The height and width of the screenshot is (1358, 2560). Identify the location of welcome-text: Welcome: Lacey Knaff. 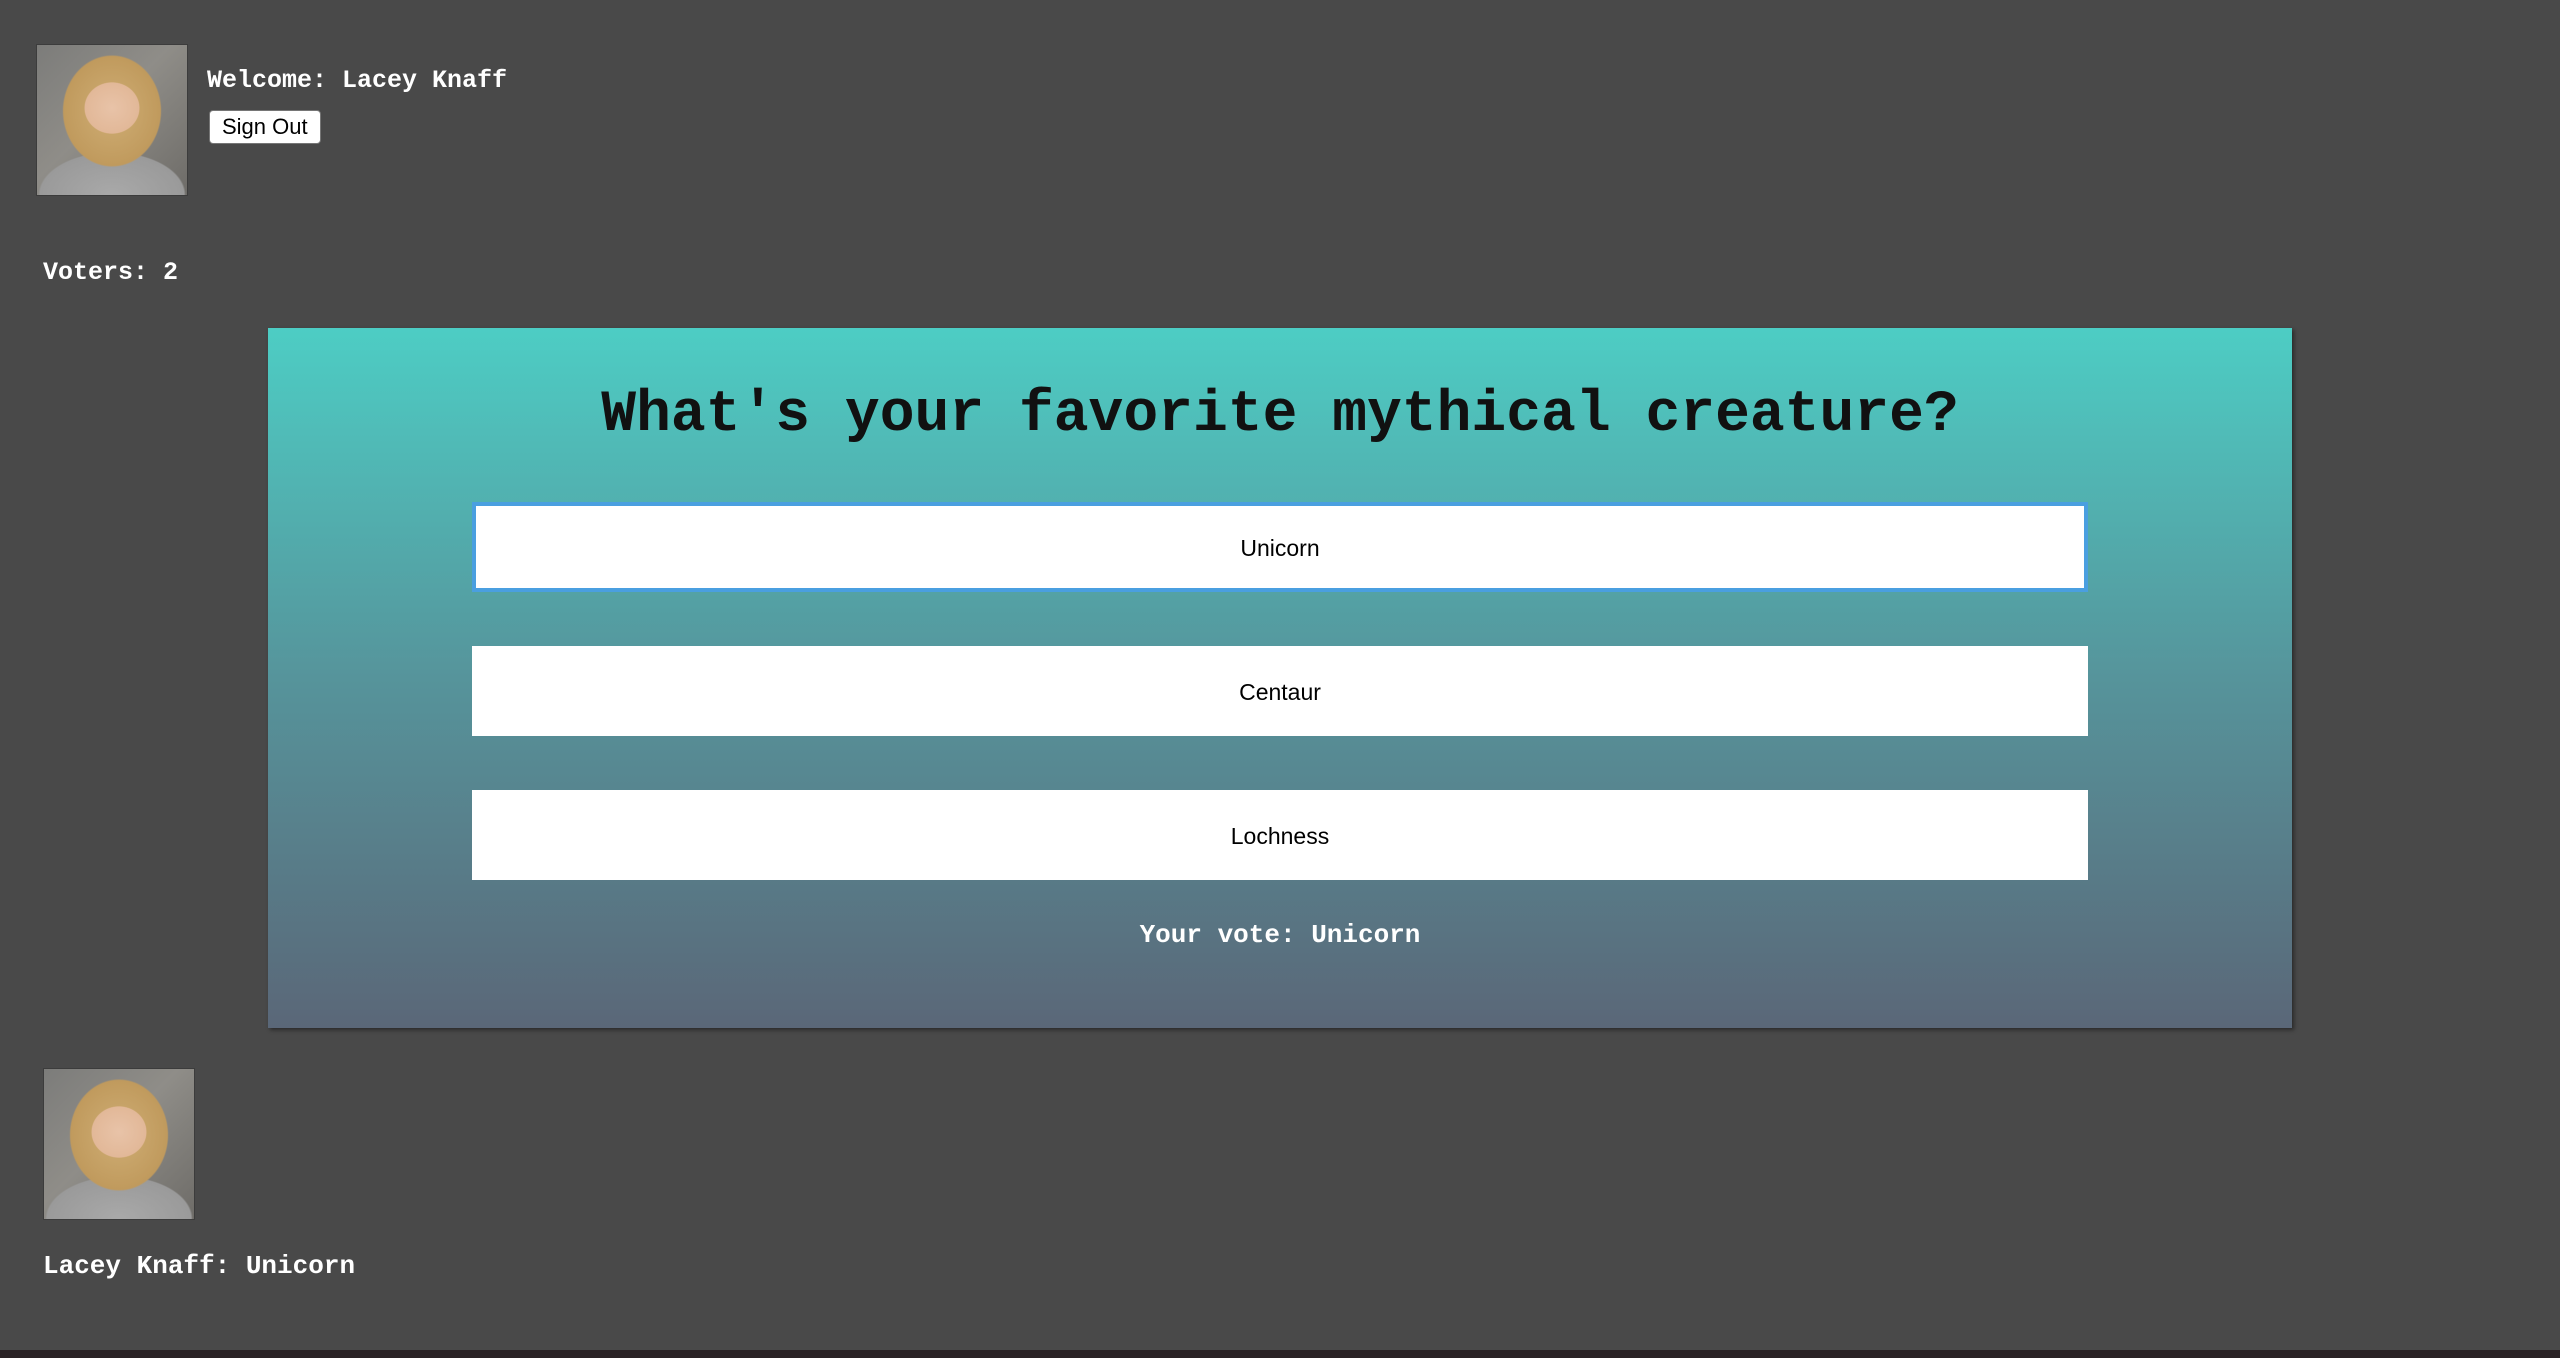
(357, 80).